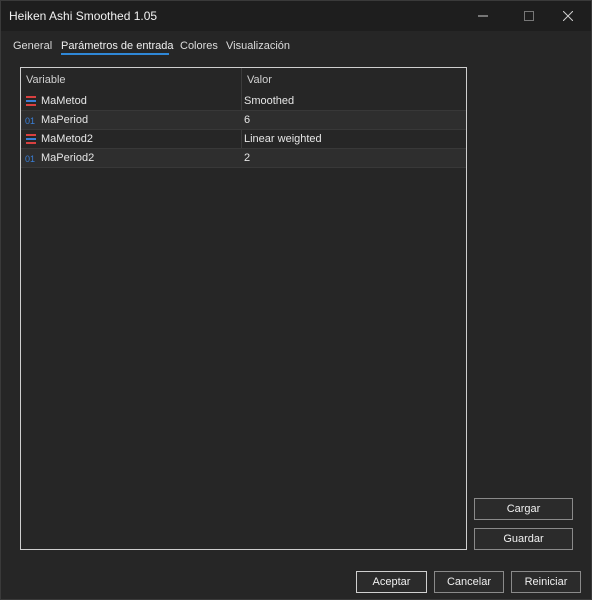 Image resolution: width=592 pixels, height=600 pixels. I want to click on close-button, so click(568, 16).